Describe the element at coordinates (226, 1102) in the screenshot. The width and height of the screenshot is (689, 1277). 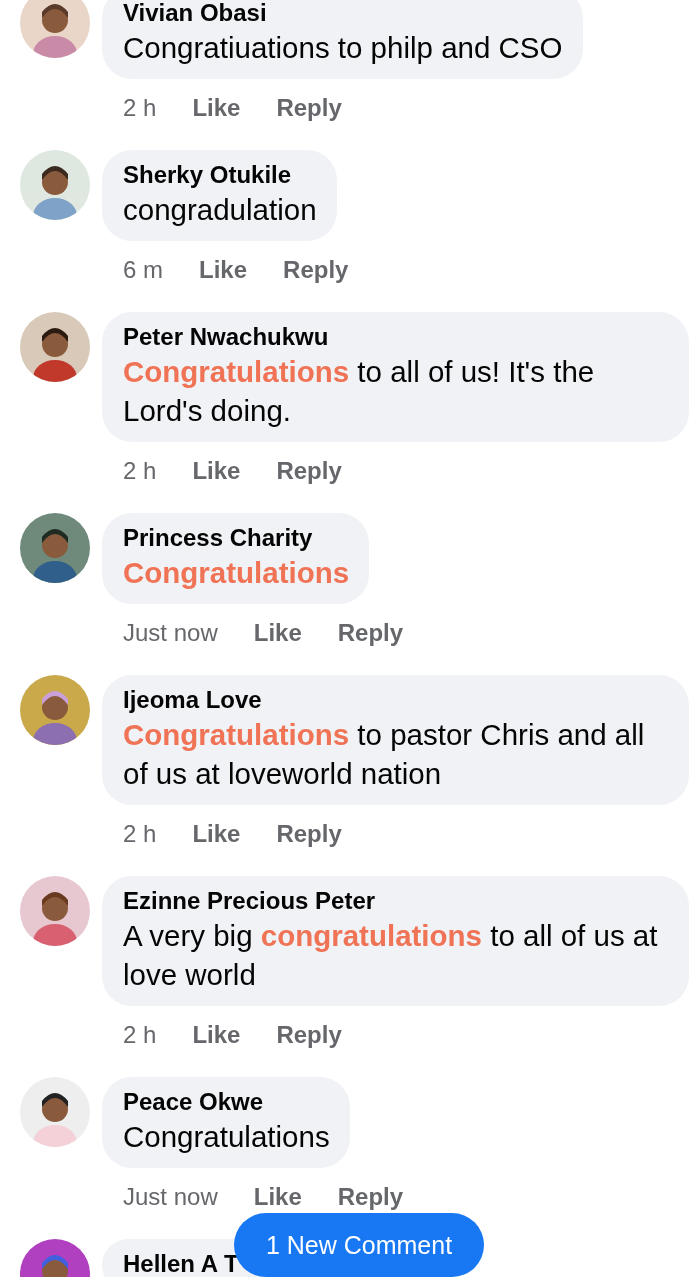
I see `author-name: Peace Okwe` at that location.